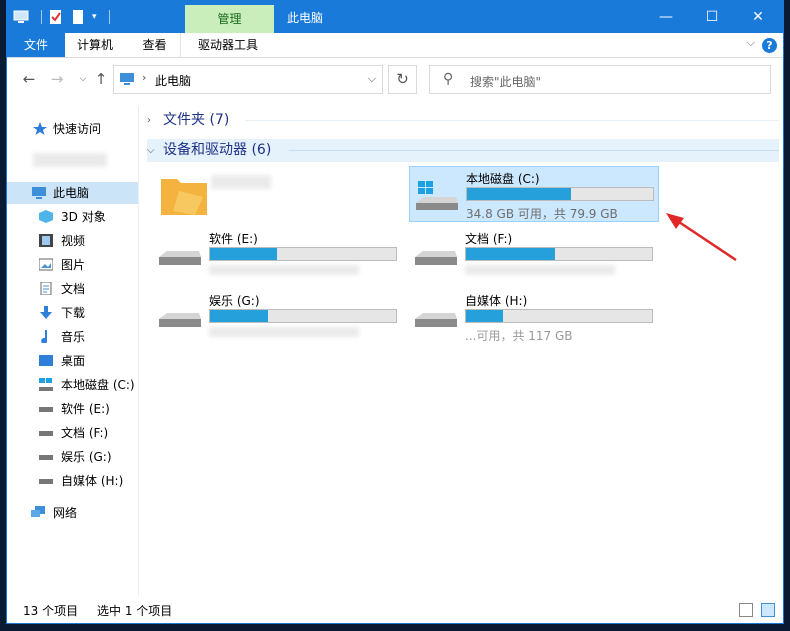  Describe the element at coordinates (746, 610) in the screenshot. I see `details-view-icon` at that location.